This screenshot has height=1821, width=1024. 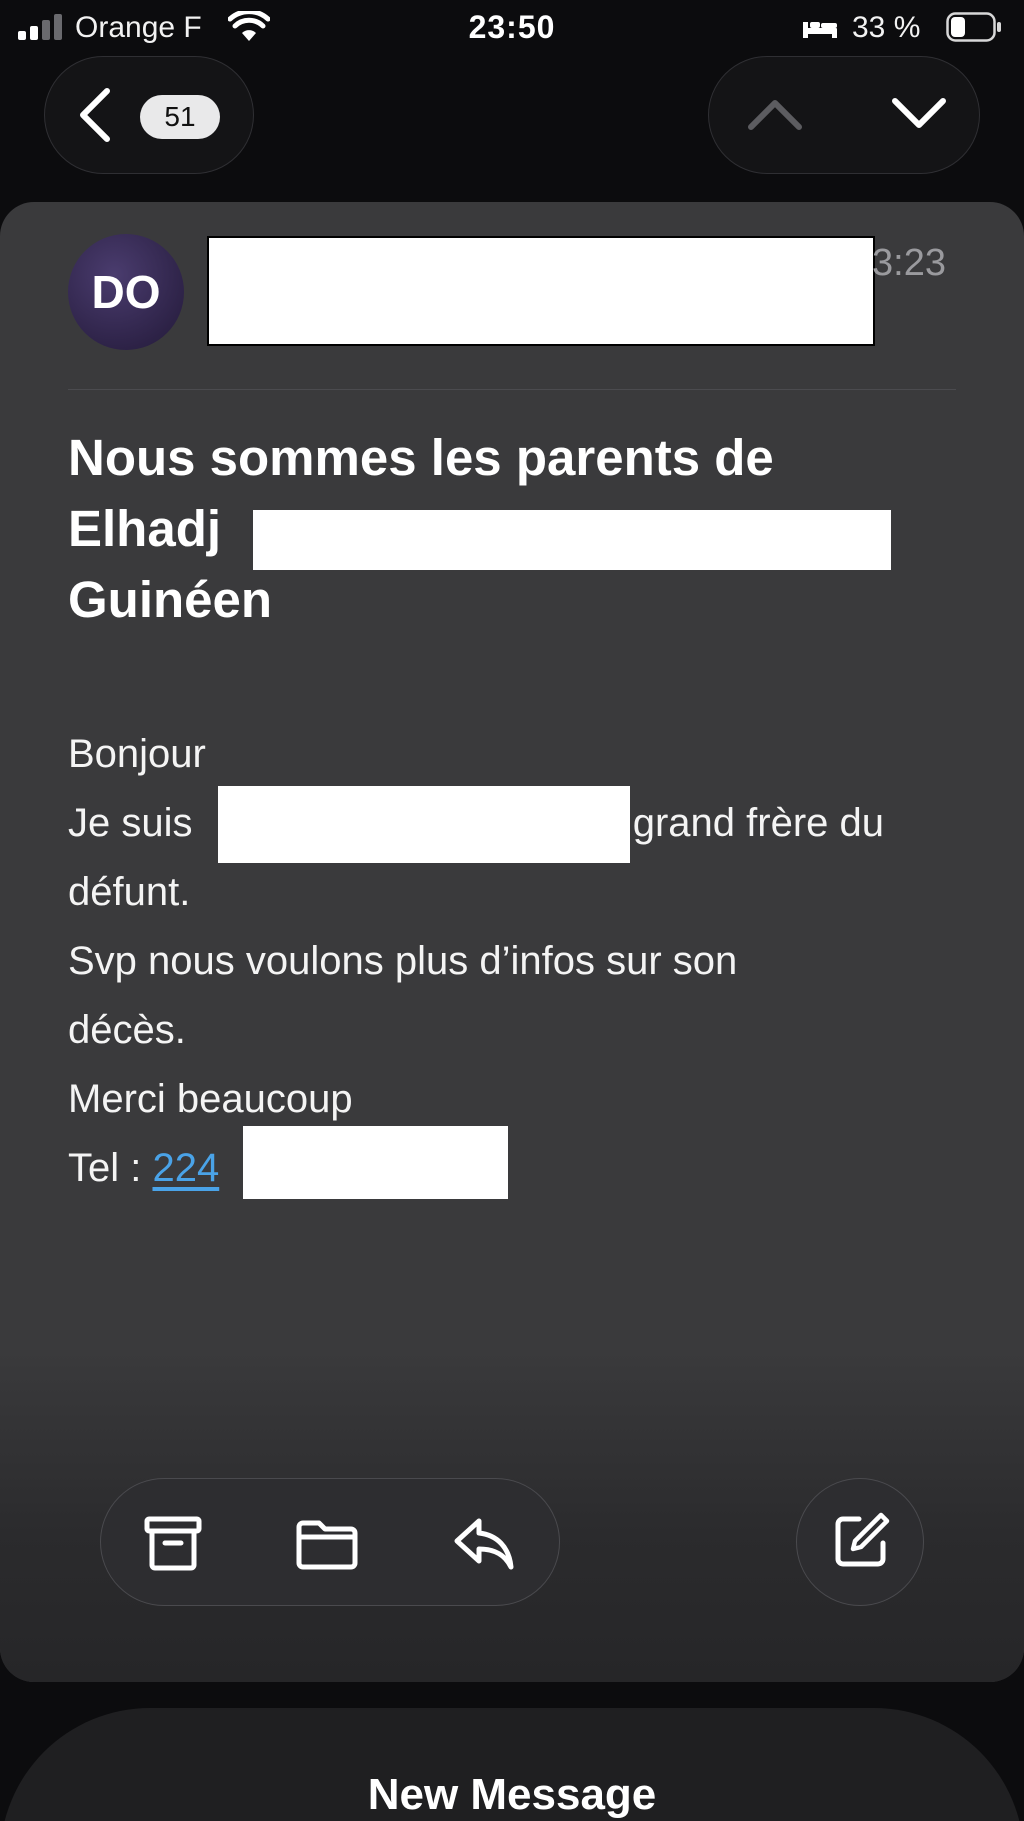 I want to click on body-intro-prefix: Je suis, so click(x=130, y=823).